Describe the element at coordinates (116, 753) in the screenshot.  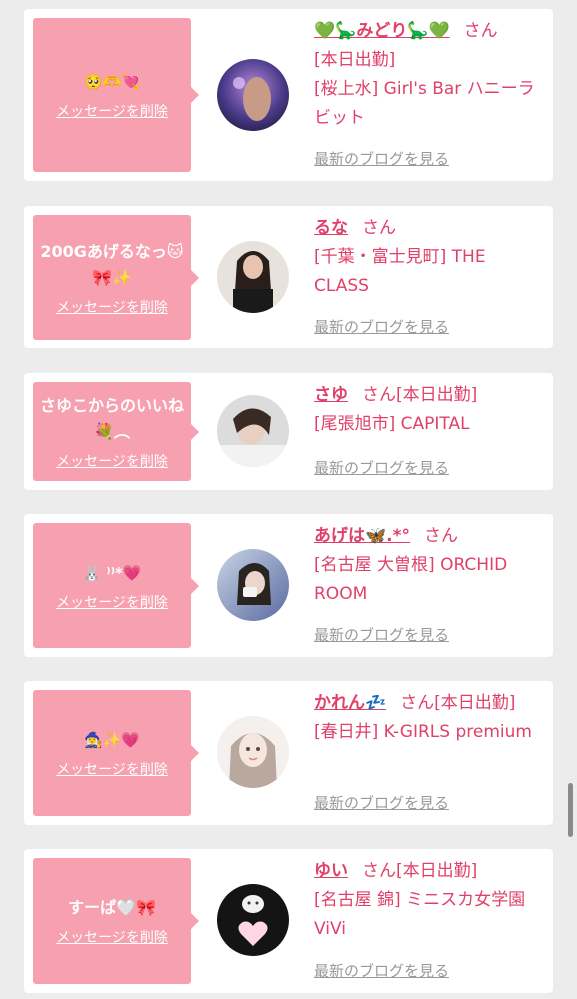
I see `message-bubble: 🧙‍♀️✨💗 メッセージを削除` at that location.